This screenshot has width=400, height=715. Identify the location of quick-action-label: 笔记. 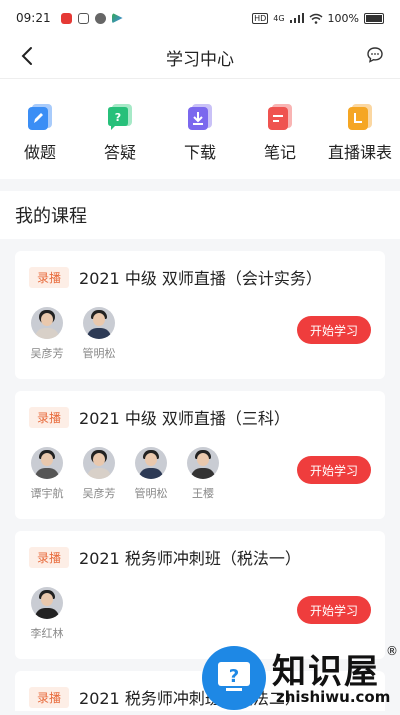
(279, 152).